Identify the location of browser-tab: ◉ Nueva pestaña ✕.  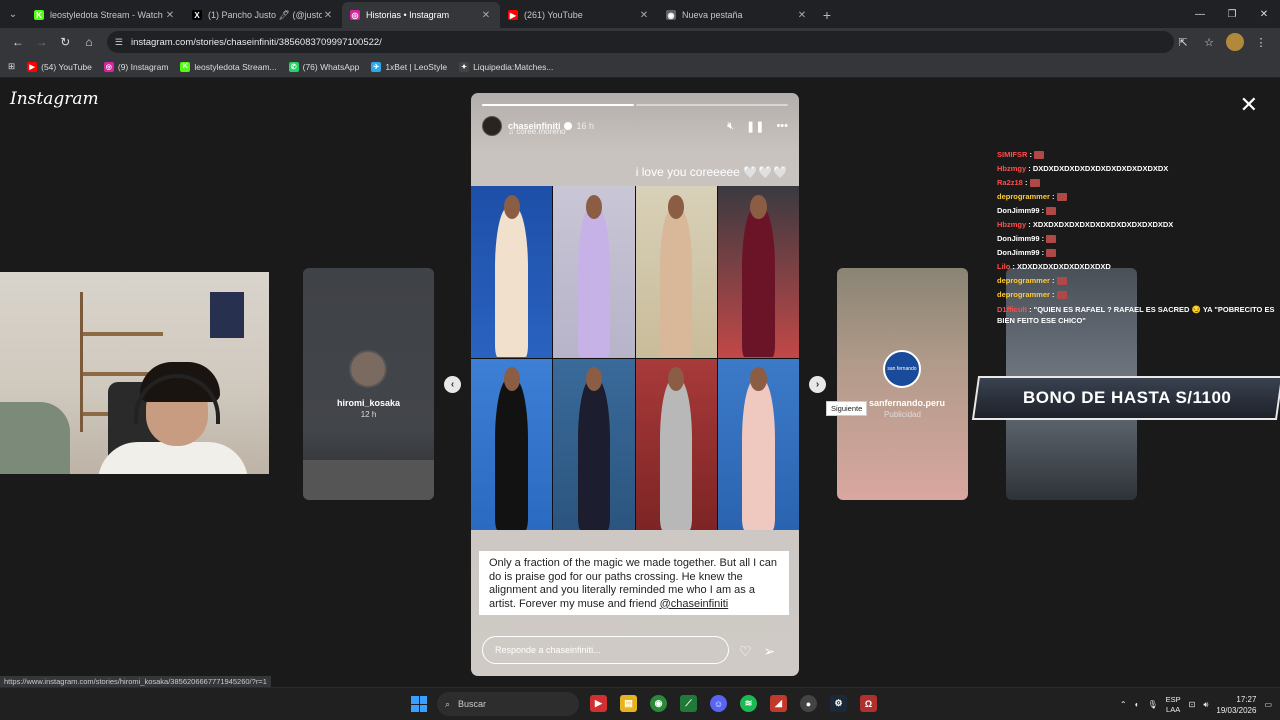
(737, 15).